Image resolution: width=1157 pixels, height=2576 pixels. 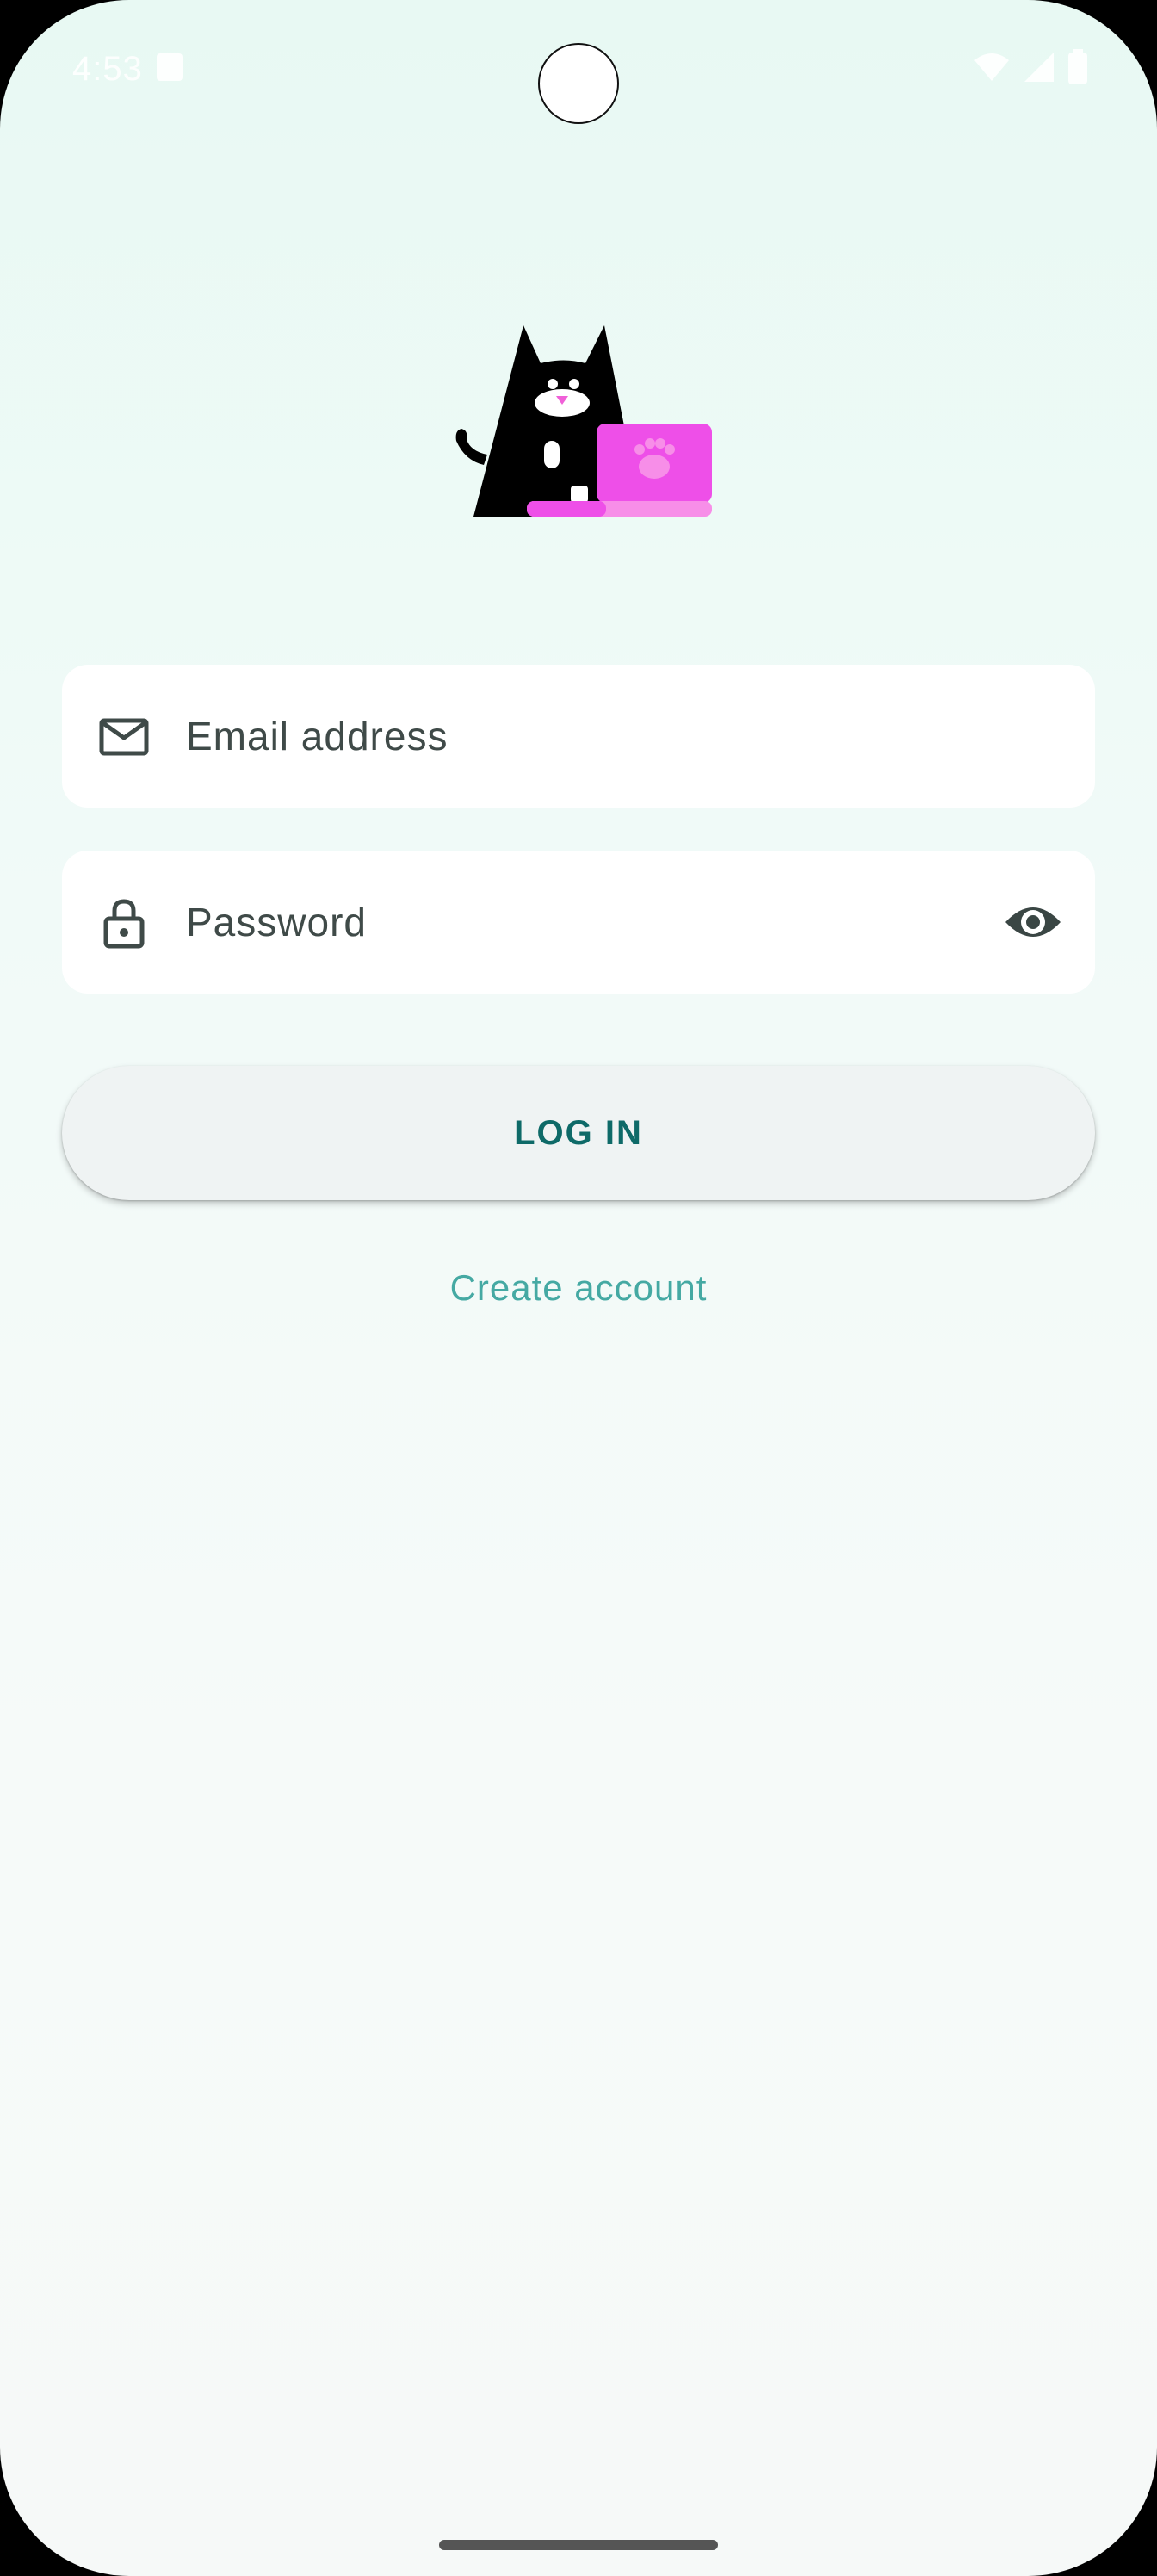 What do you see at coordinates (108, 69) in the screenshot?
I see `status-time: 4:53` at bounding box center [108, 69].